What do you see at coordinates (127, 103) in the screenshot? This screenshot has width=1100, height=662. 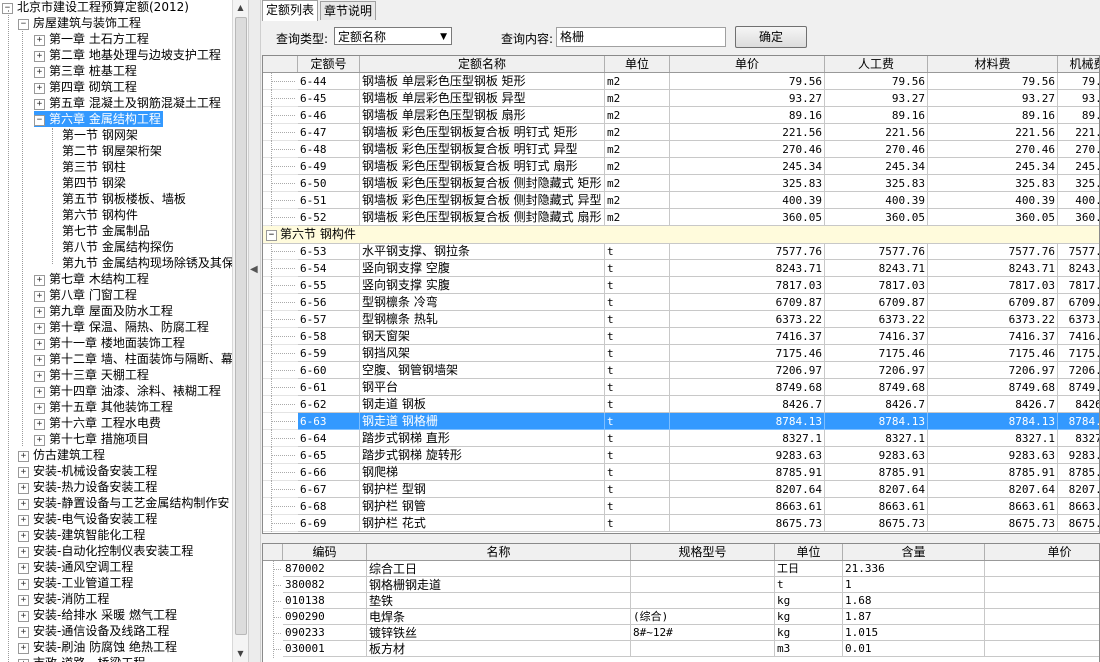 I see `tree-item: + 第五章 混凝土及钢筋混凝土工程` at bounding box center [127, 103].